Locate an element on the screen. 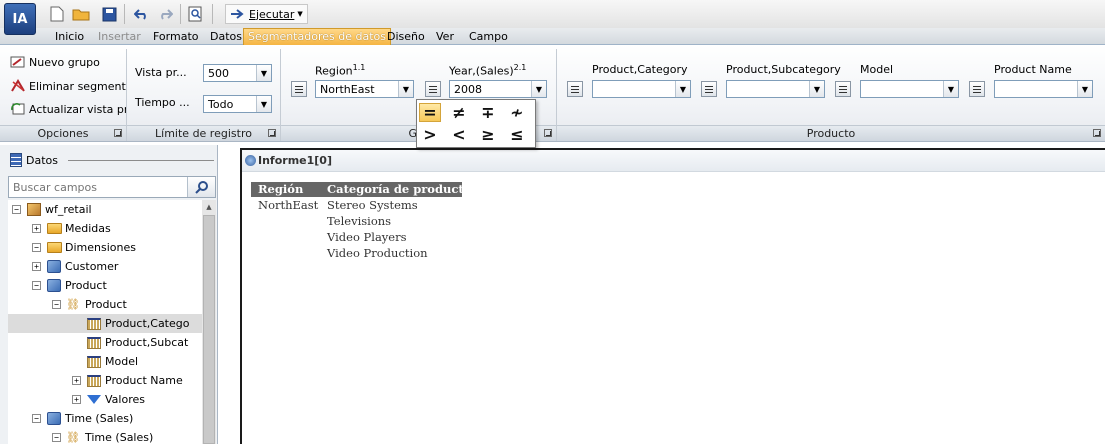  tree-item: Product,Catego is located at coordinates (105, 323).